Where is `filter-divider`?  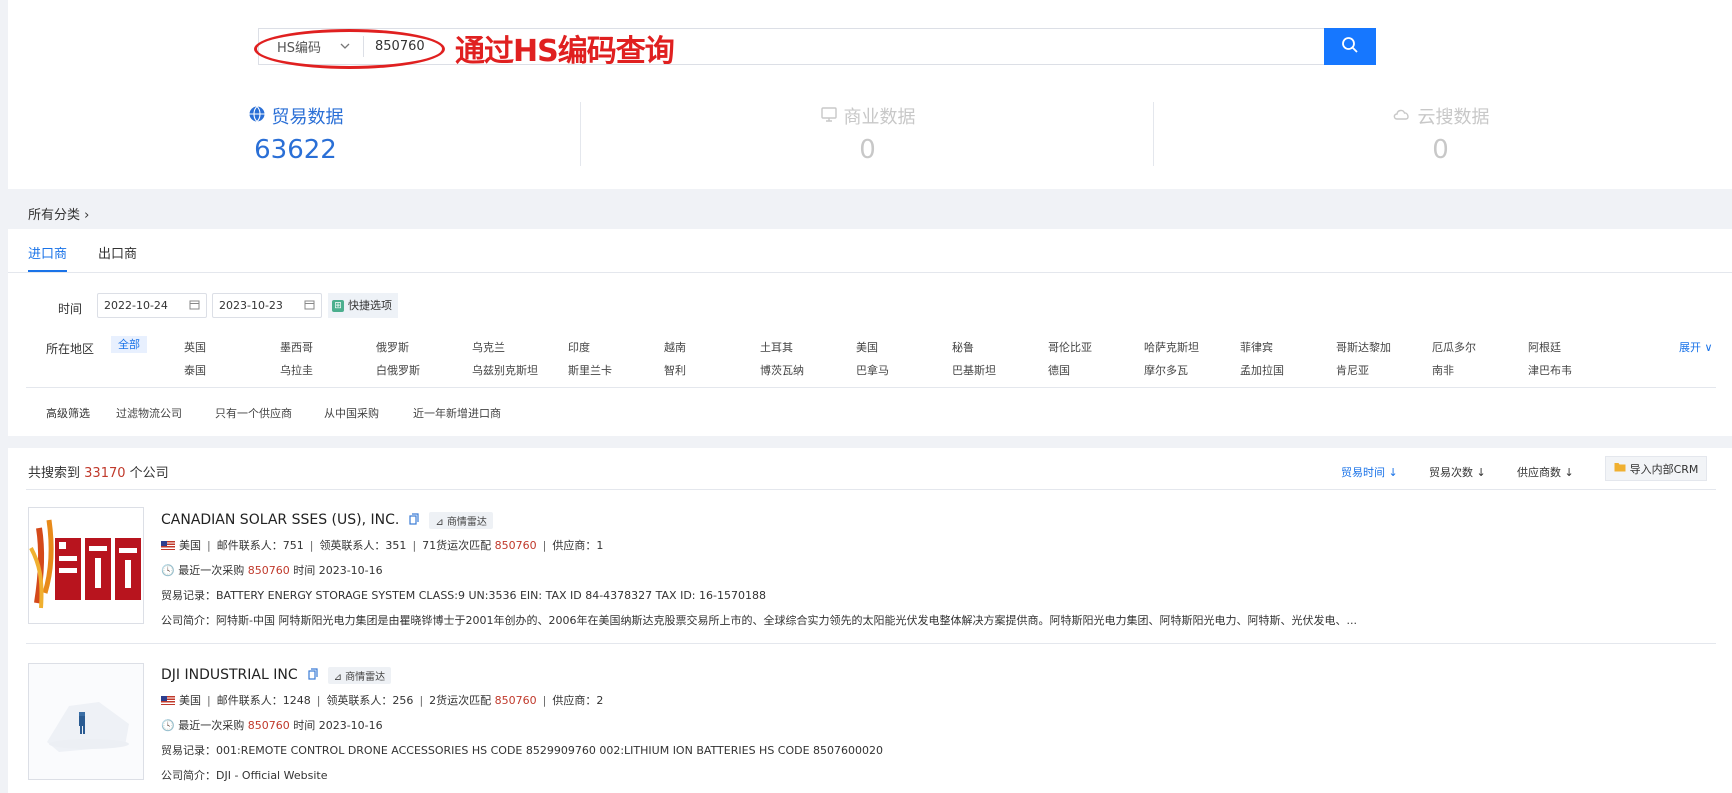
filter-divider is located at coordinates (871, 387).